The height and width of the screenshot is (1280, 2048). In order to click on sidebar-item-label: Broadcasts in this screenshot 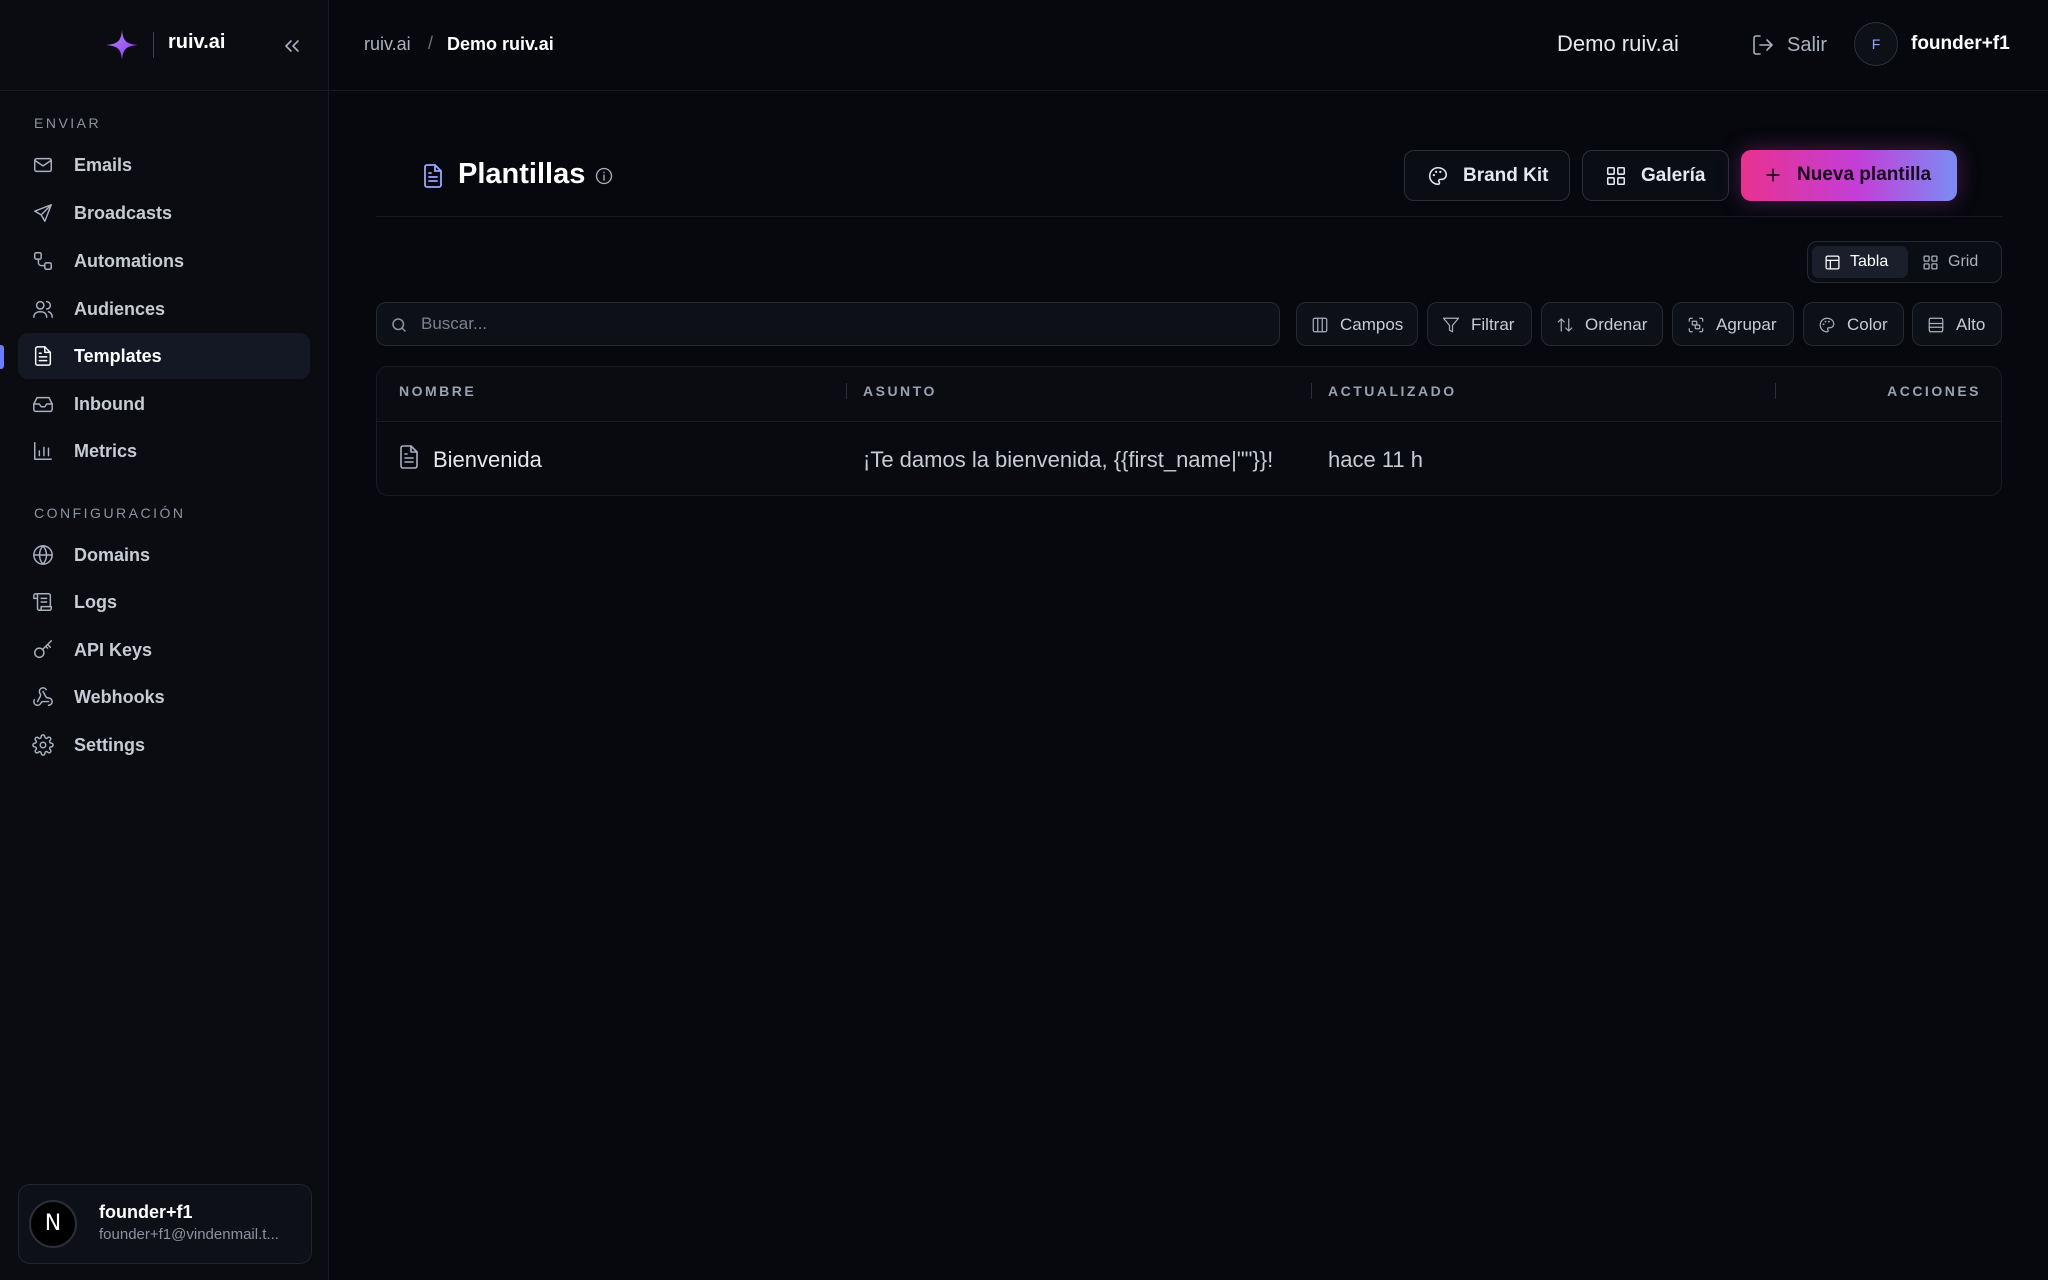, I will do `click(123, 213)`.